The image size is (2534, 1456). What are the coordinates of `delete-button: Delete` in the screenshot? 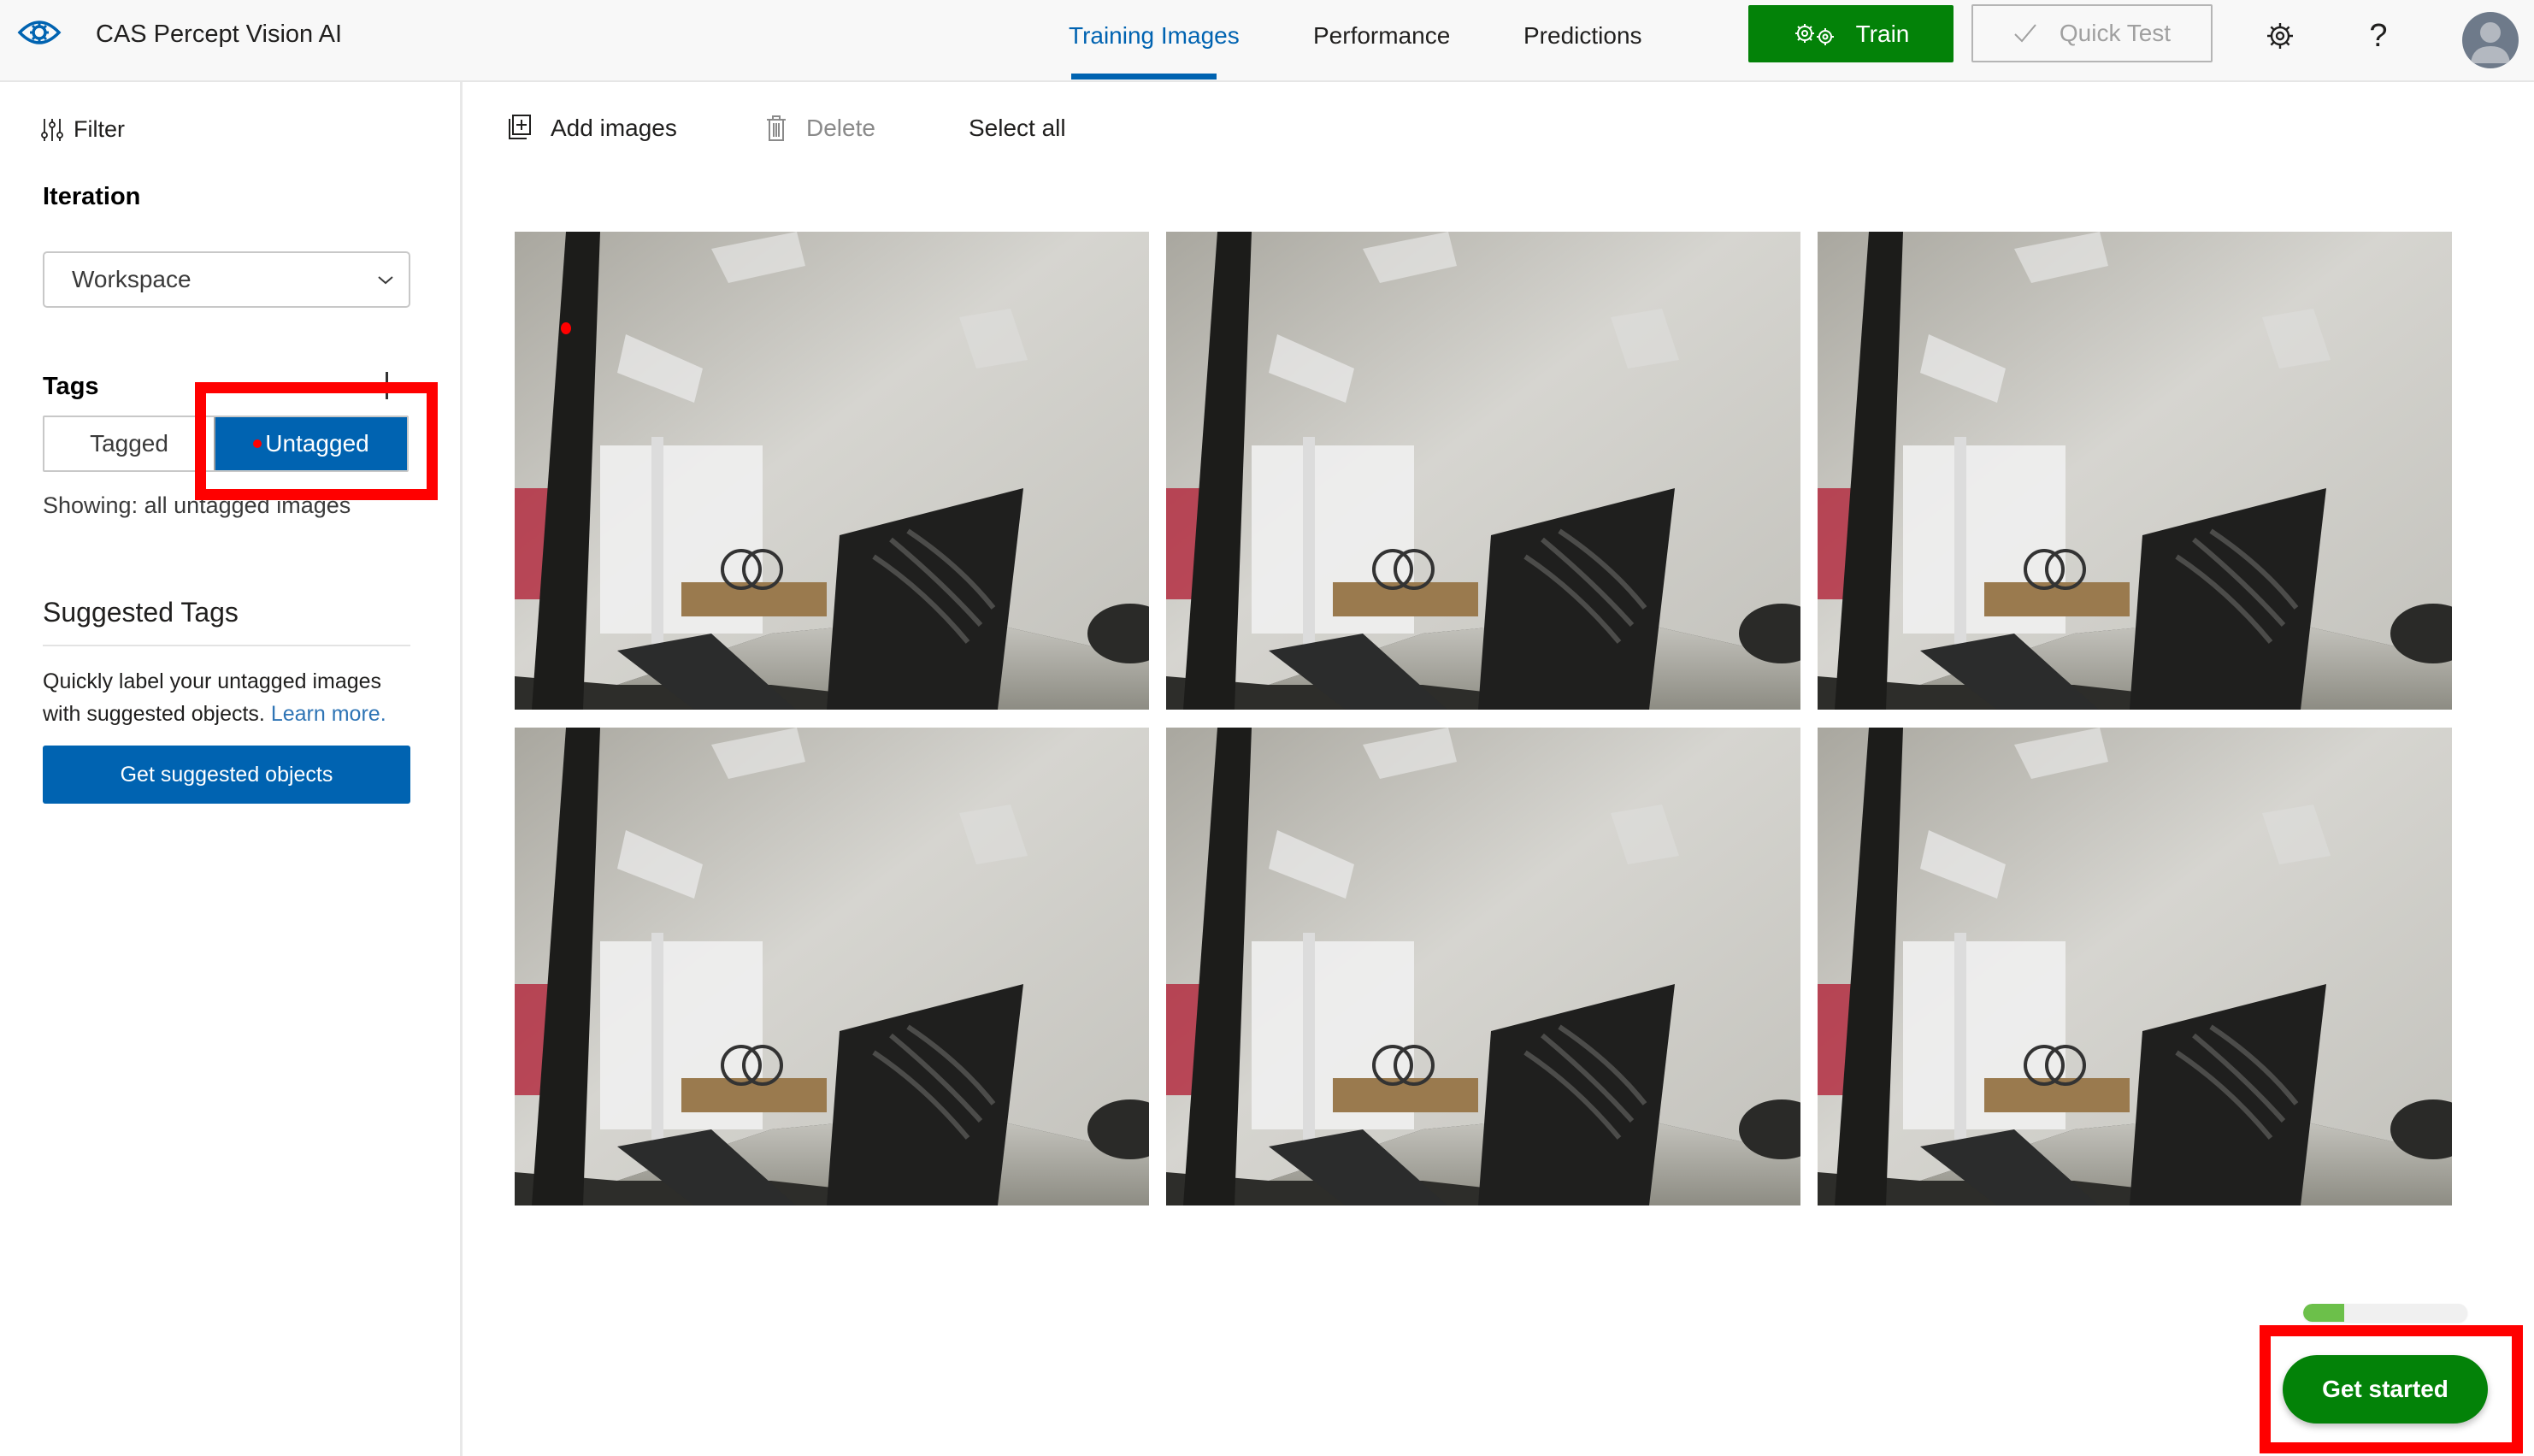 It's located at (820, 128).